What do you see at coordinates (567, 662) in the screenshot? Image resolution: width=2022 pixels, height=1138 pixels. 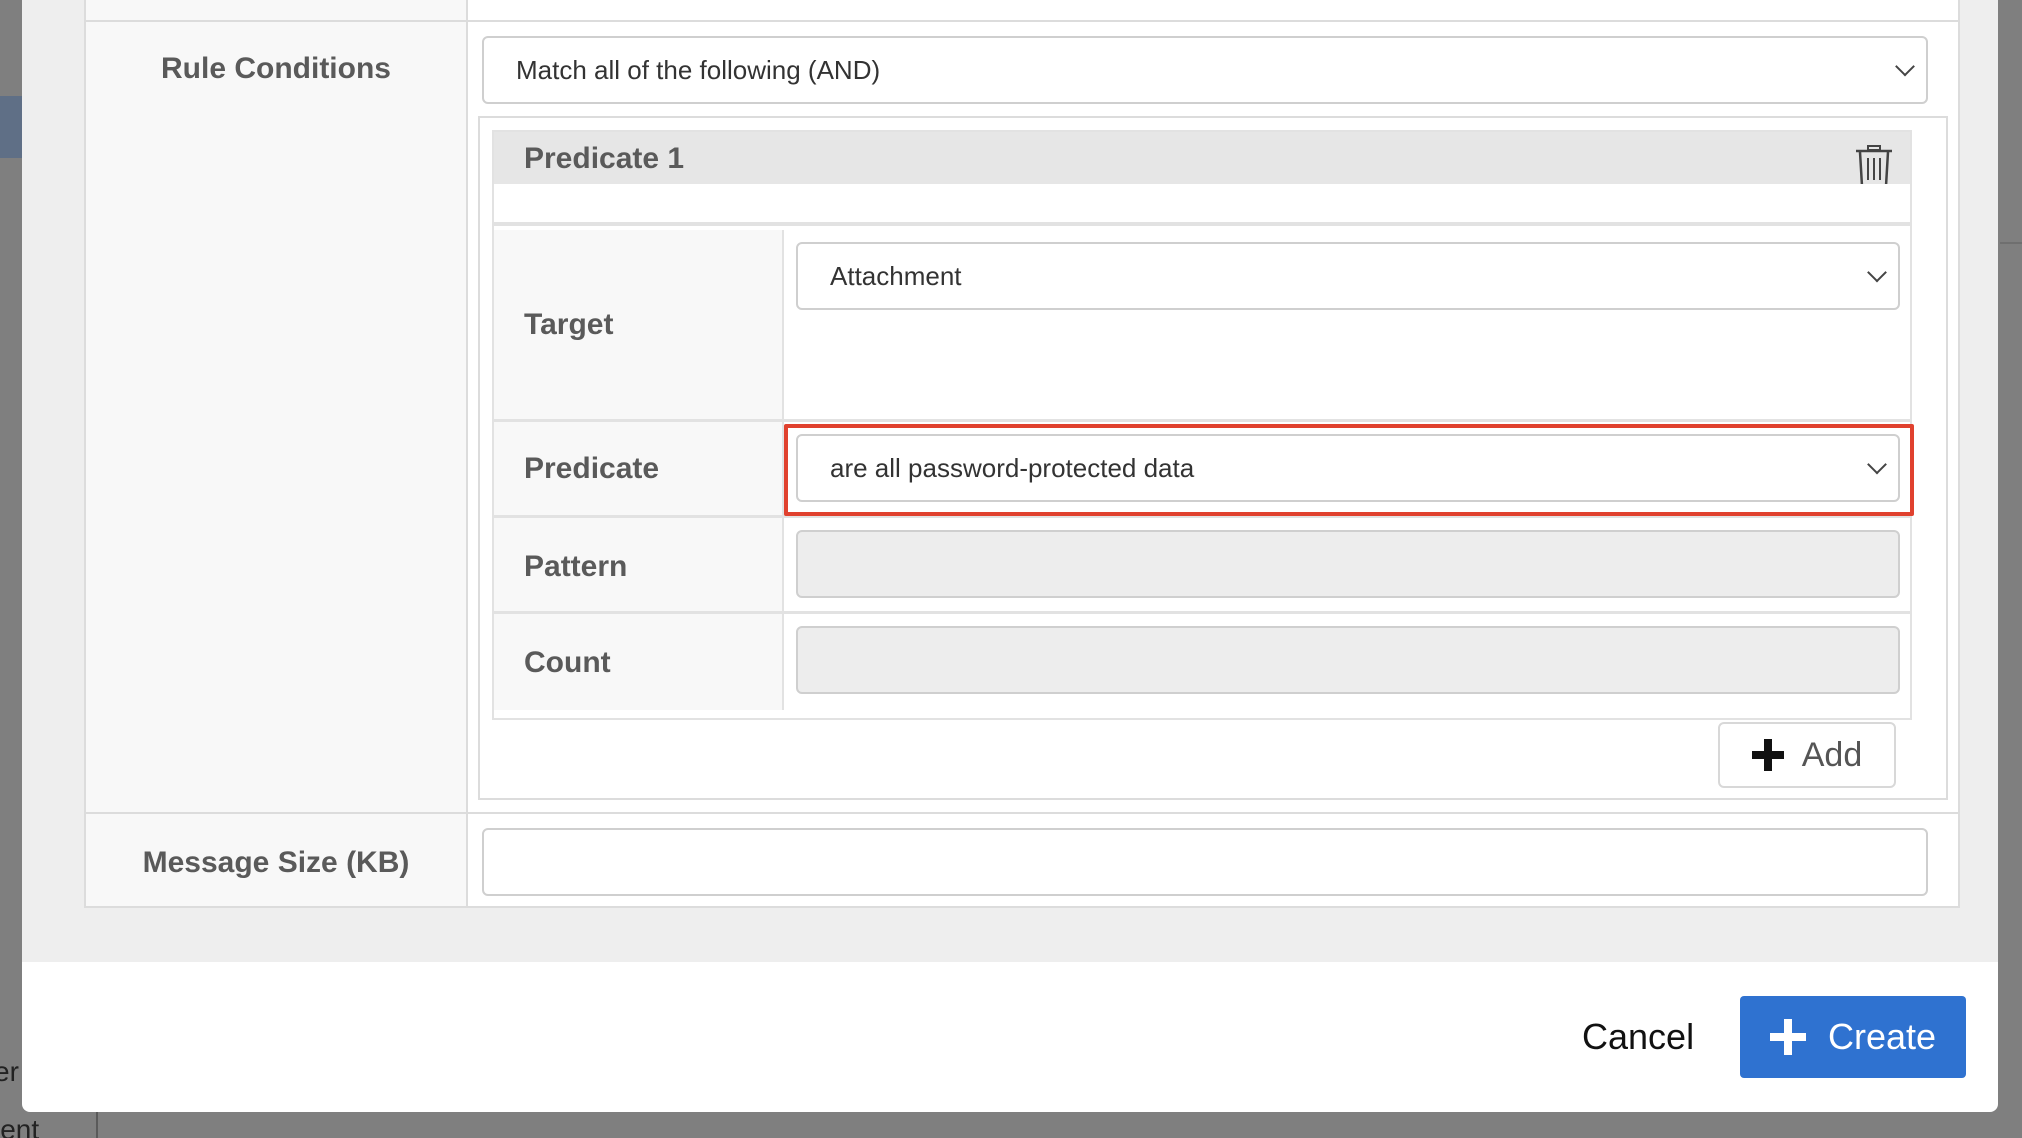 I see `count-label: Count` at bounding box center [567, 662].